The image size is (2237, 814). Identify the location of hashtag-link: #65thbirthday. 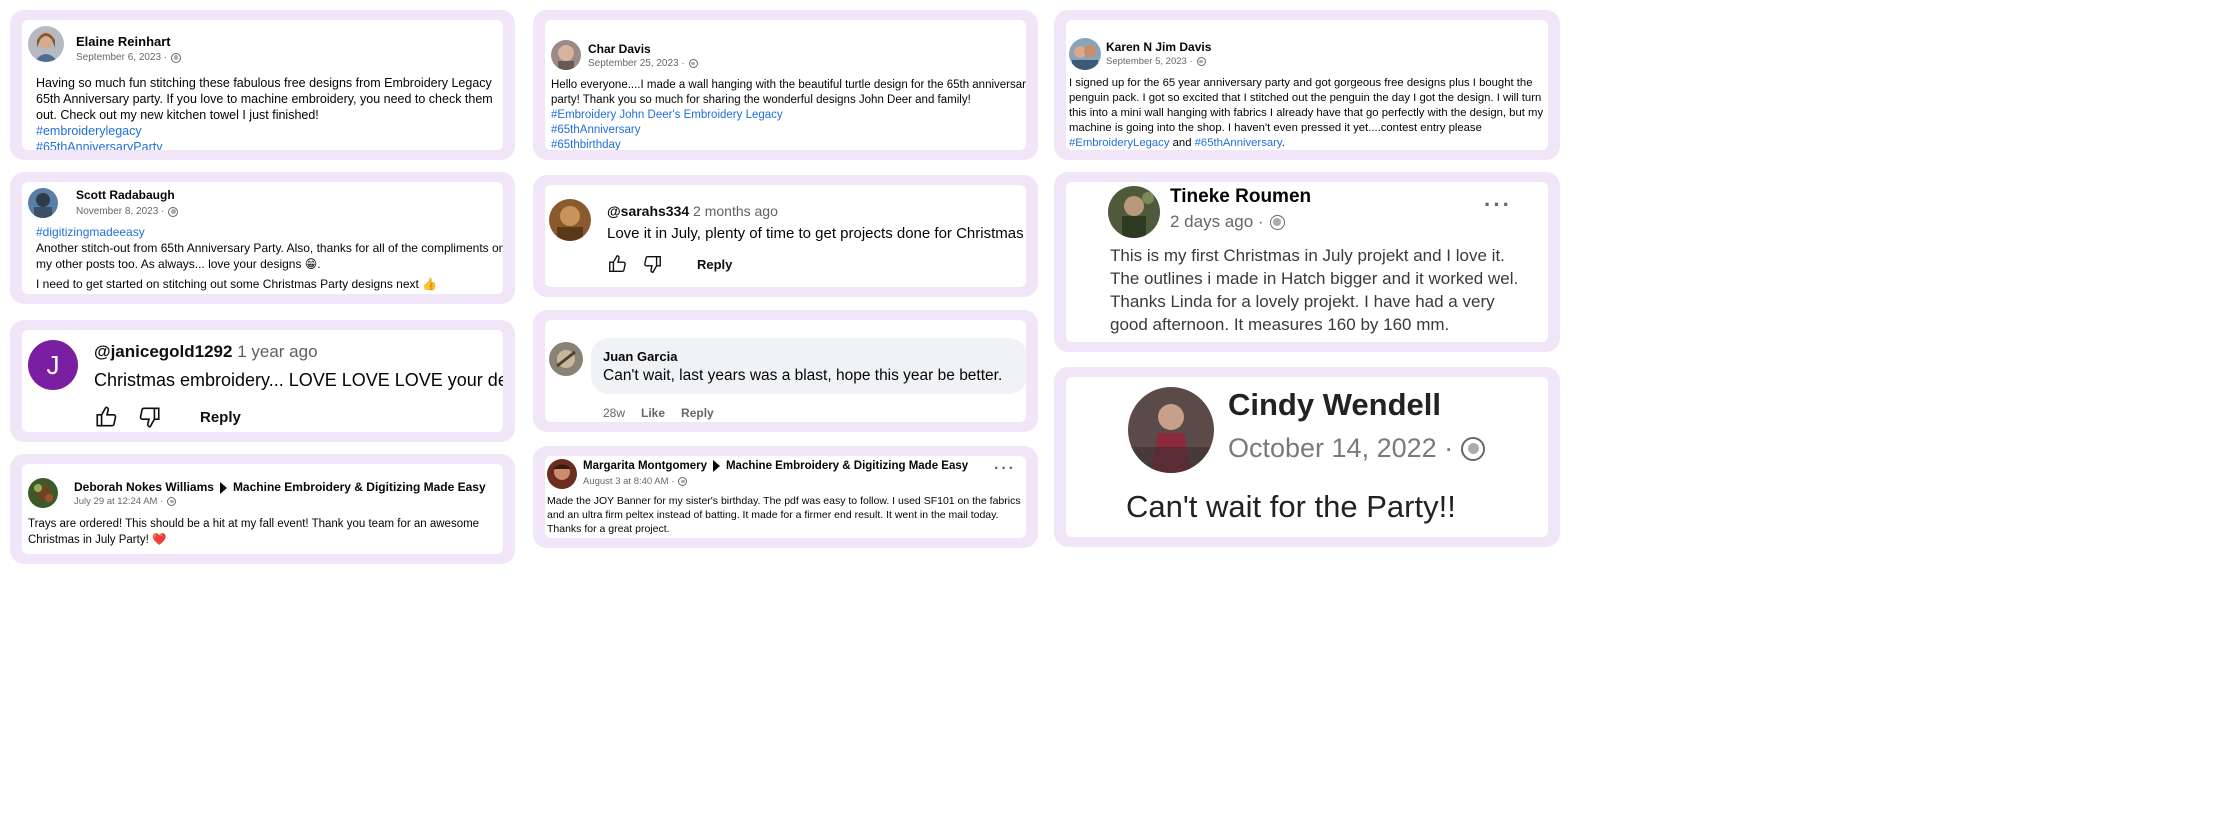
(788, 144).